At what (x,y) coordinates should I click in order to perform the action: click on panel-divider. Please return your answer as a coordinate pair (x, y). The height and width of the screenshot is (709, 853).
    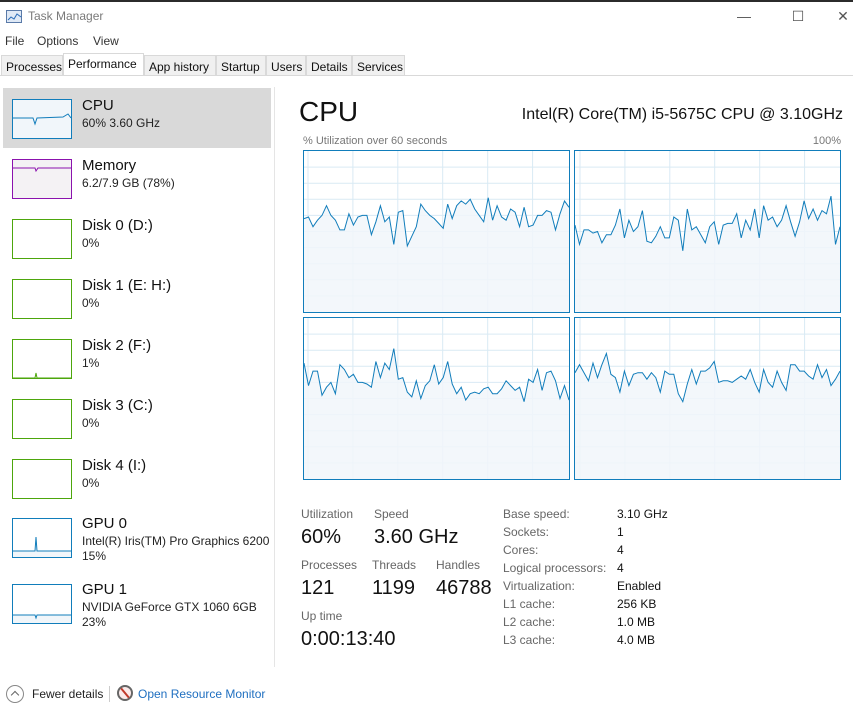
    Looking at the image, I should click on (274, 377).